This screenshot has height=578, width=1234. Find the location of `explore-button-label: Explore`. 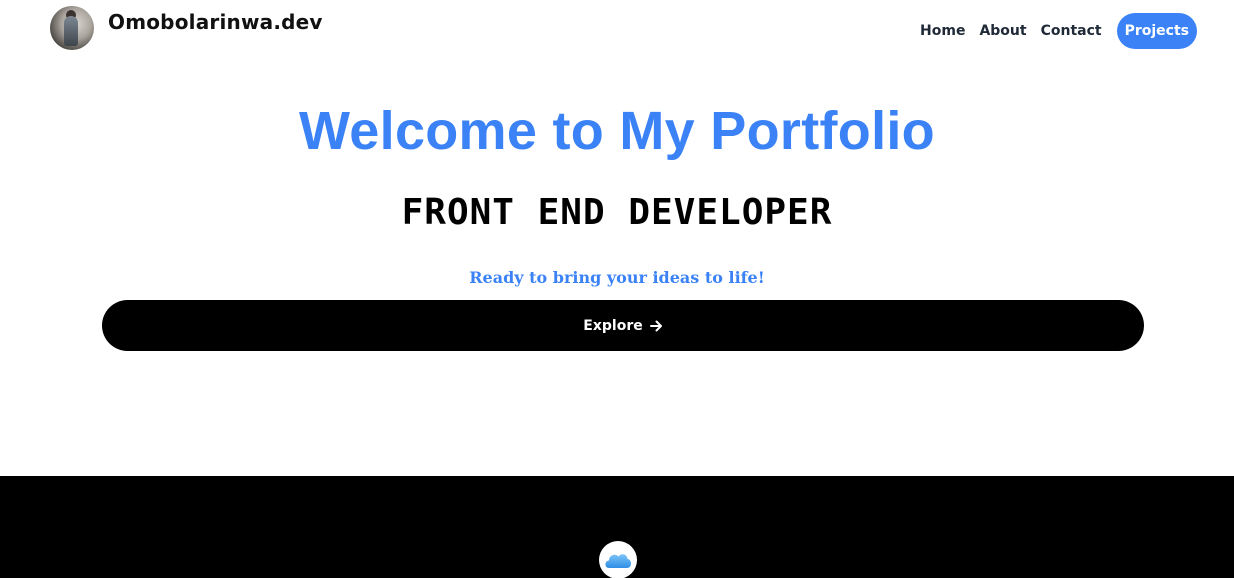

explore-button-label: Explore is located at coordinates (613, 325).